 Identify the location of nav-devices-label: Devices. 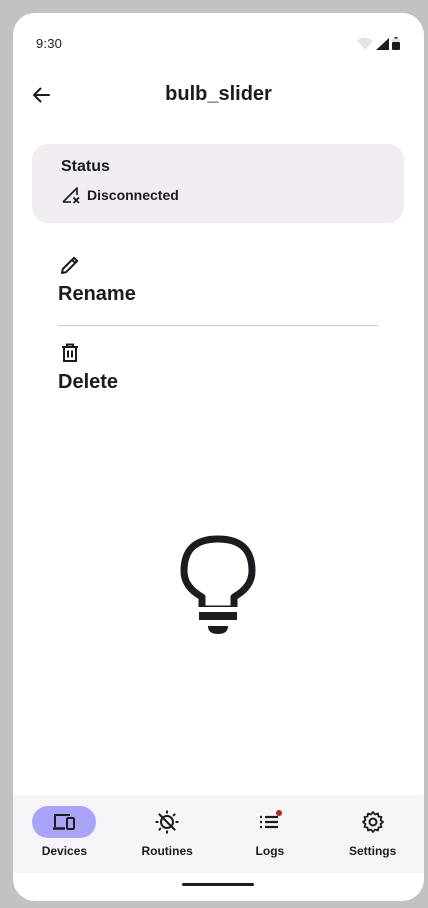
(64, 851).